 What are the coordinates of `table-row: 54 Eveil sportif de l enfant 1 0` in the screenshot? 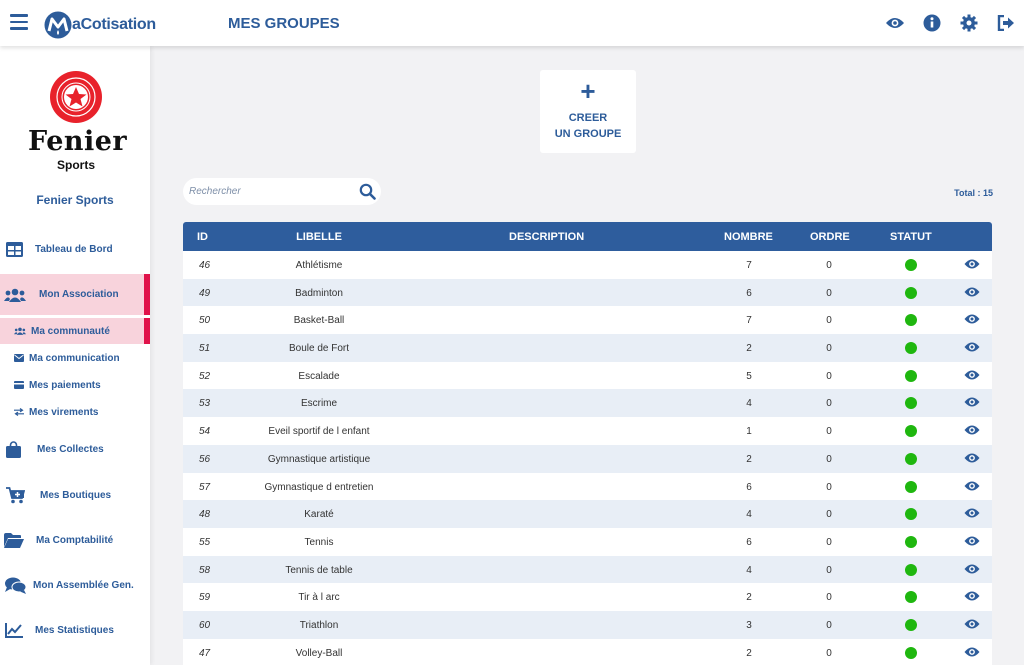 It's located at (587, 431).